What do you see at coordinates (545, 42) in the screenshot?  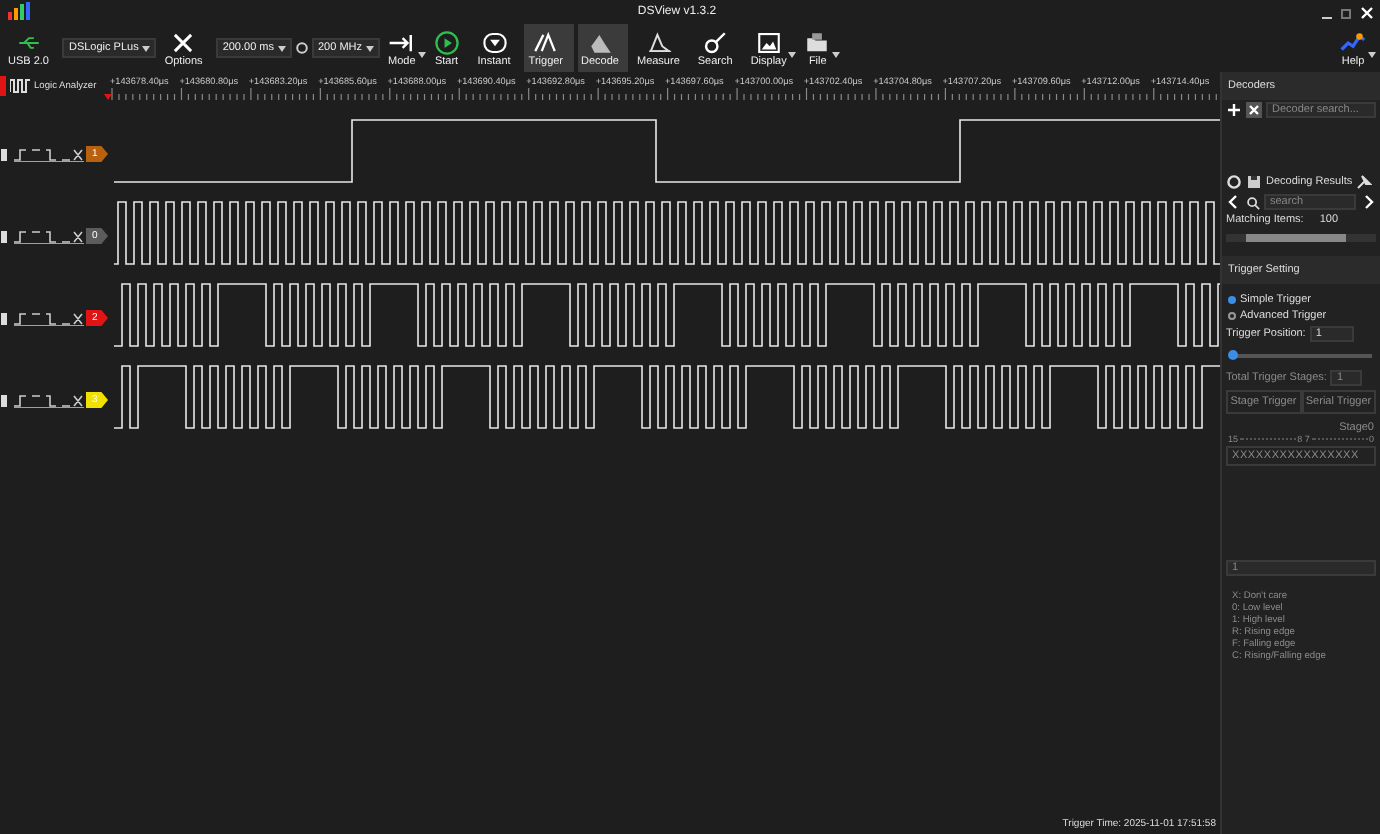 I see `trigger-icon` at bounding box center [545, 42].